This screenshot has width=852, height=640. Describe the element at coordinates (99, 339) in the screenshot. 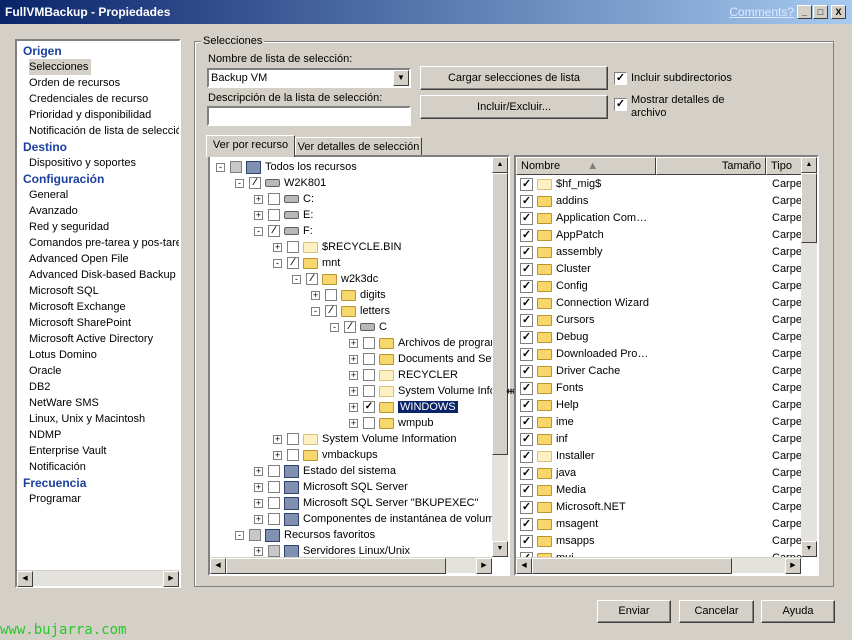

I see `nav-item: Microsoft Active Directory` at that location.